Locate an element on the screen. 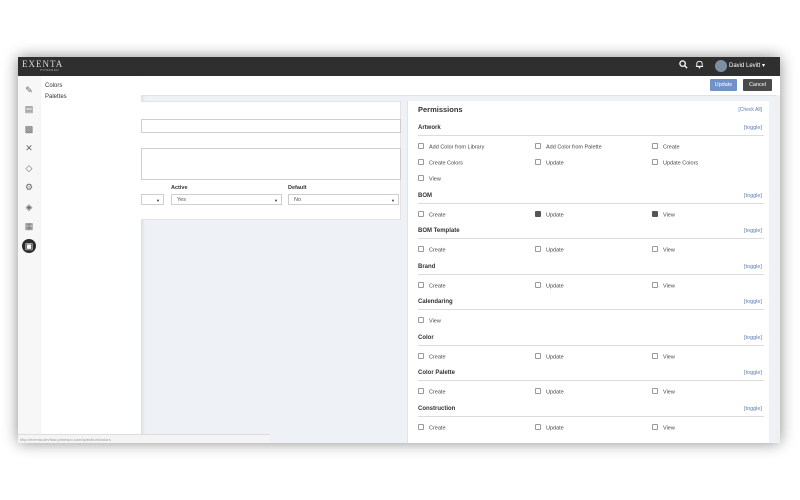 The image size is (800, 500). update-button: Update is located at coordinates (723, 85).